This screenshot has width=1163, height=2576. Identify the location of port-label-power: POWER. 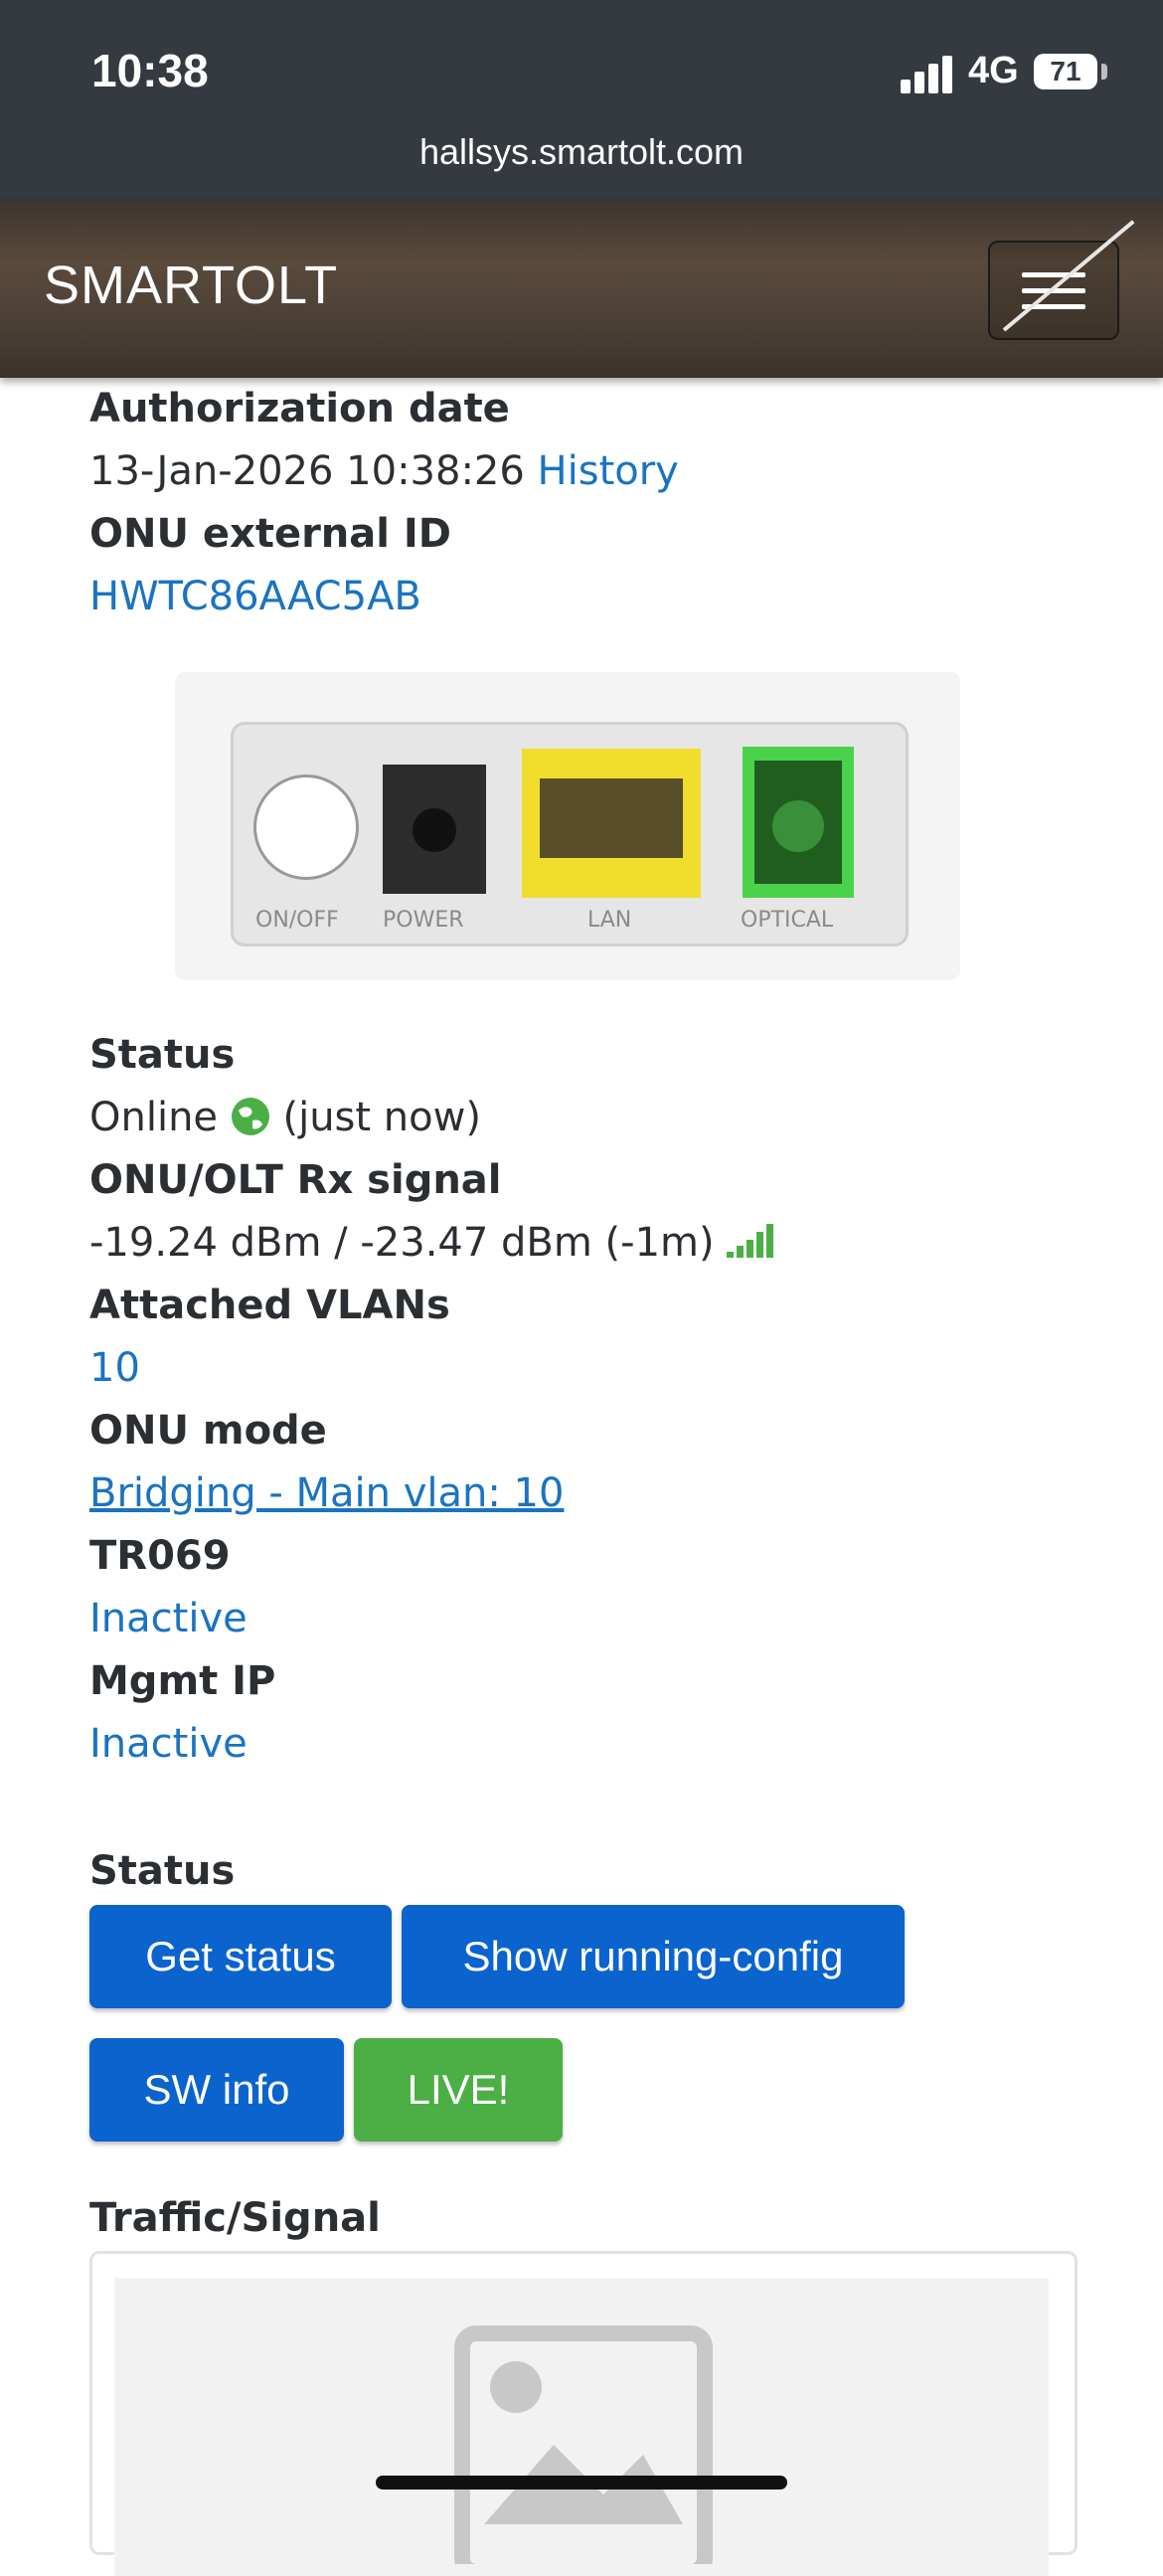
(423, 920).